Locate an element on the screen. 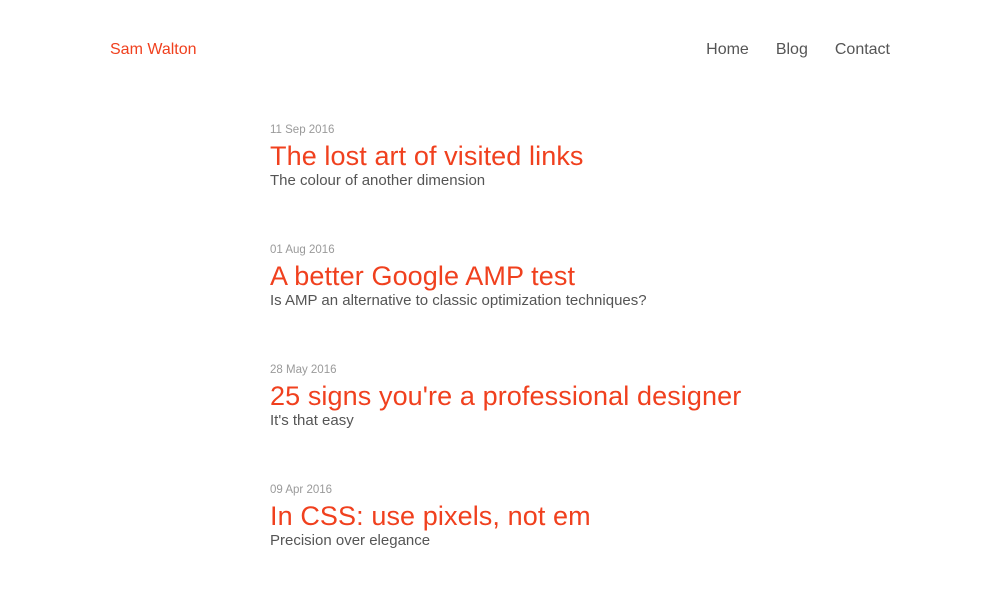 The height and width of the screenshot is (603, 1000). post-date: 09 Apr 2016 is located at coordinates (301, 490).